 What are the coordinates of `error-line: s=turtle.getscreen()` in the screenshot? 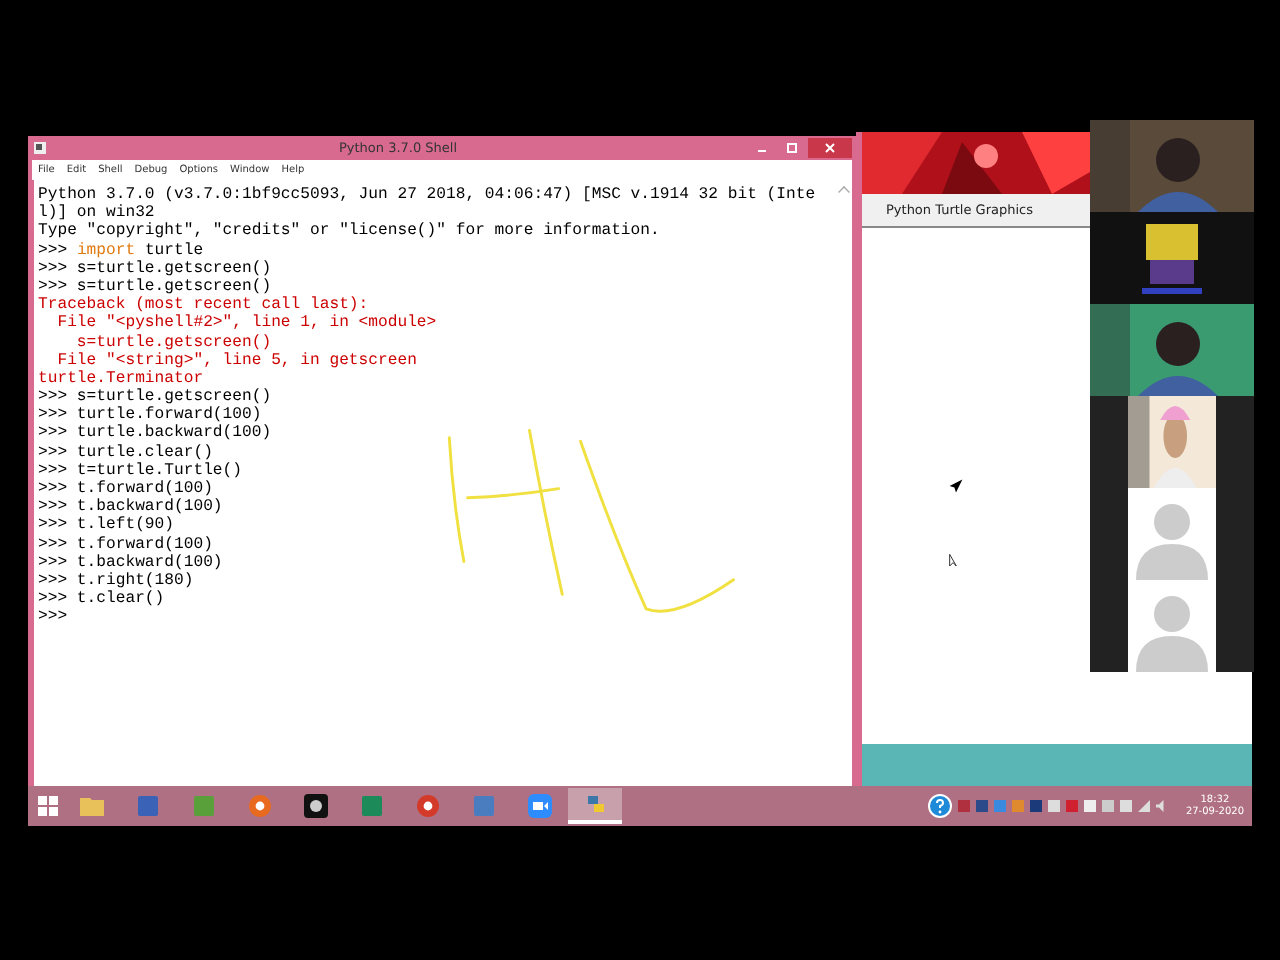 It's located at (173, 342).